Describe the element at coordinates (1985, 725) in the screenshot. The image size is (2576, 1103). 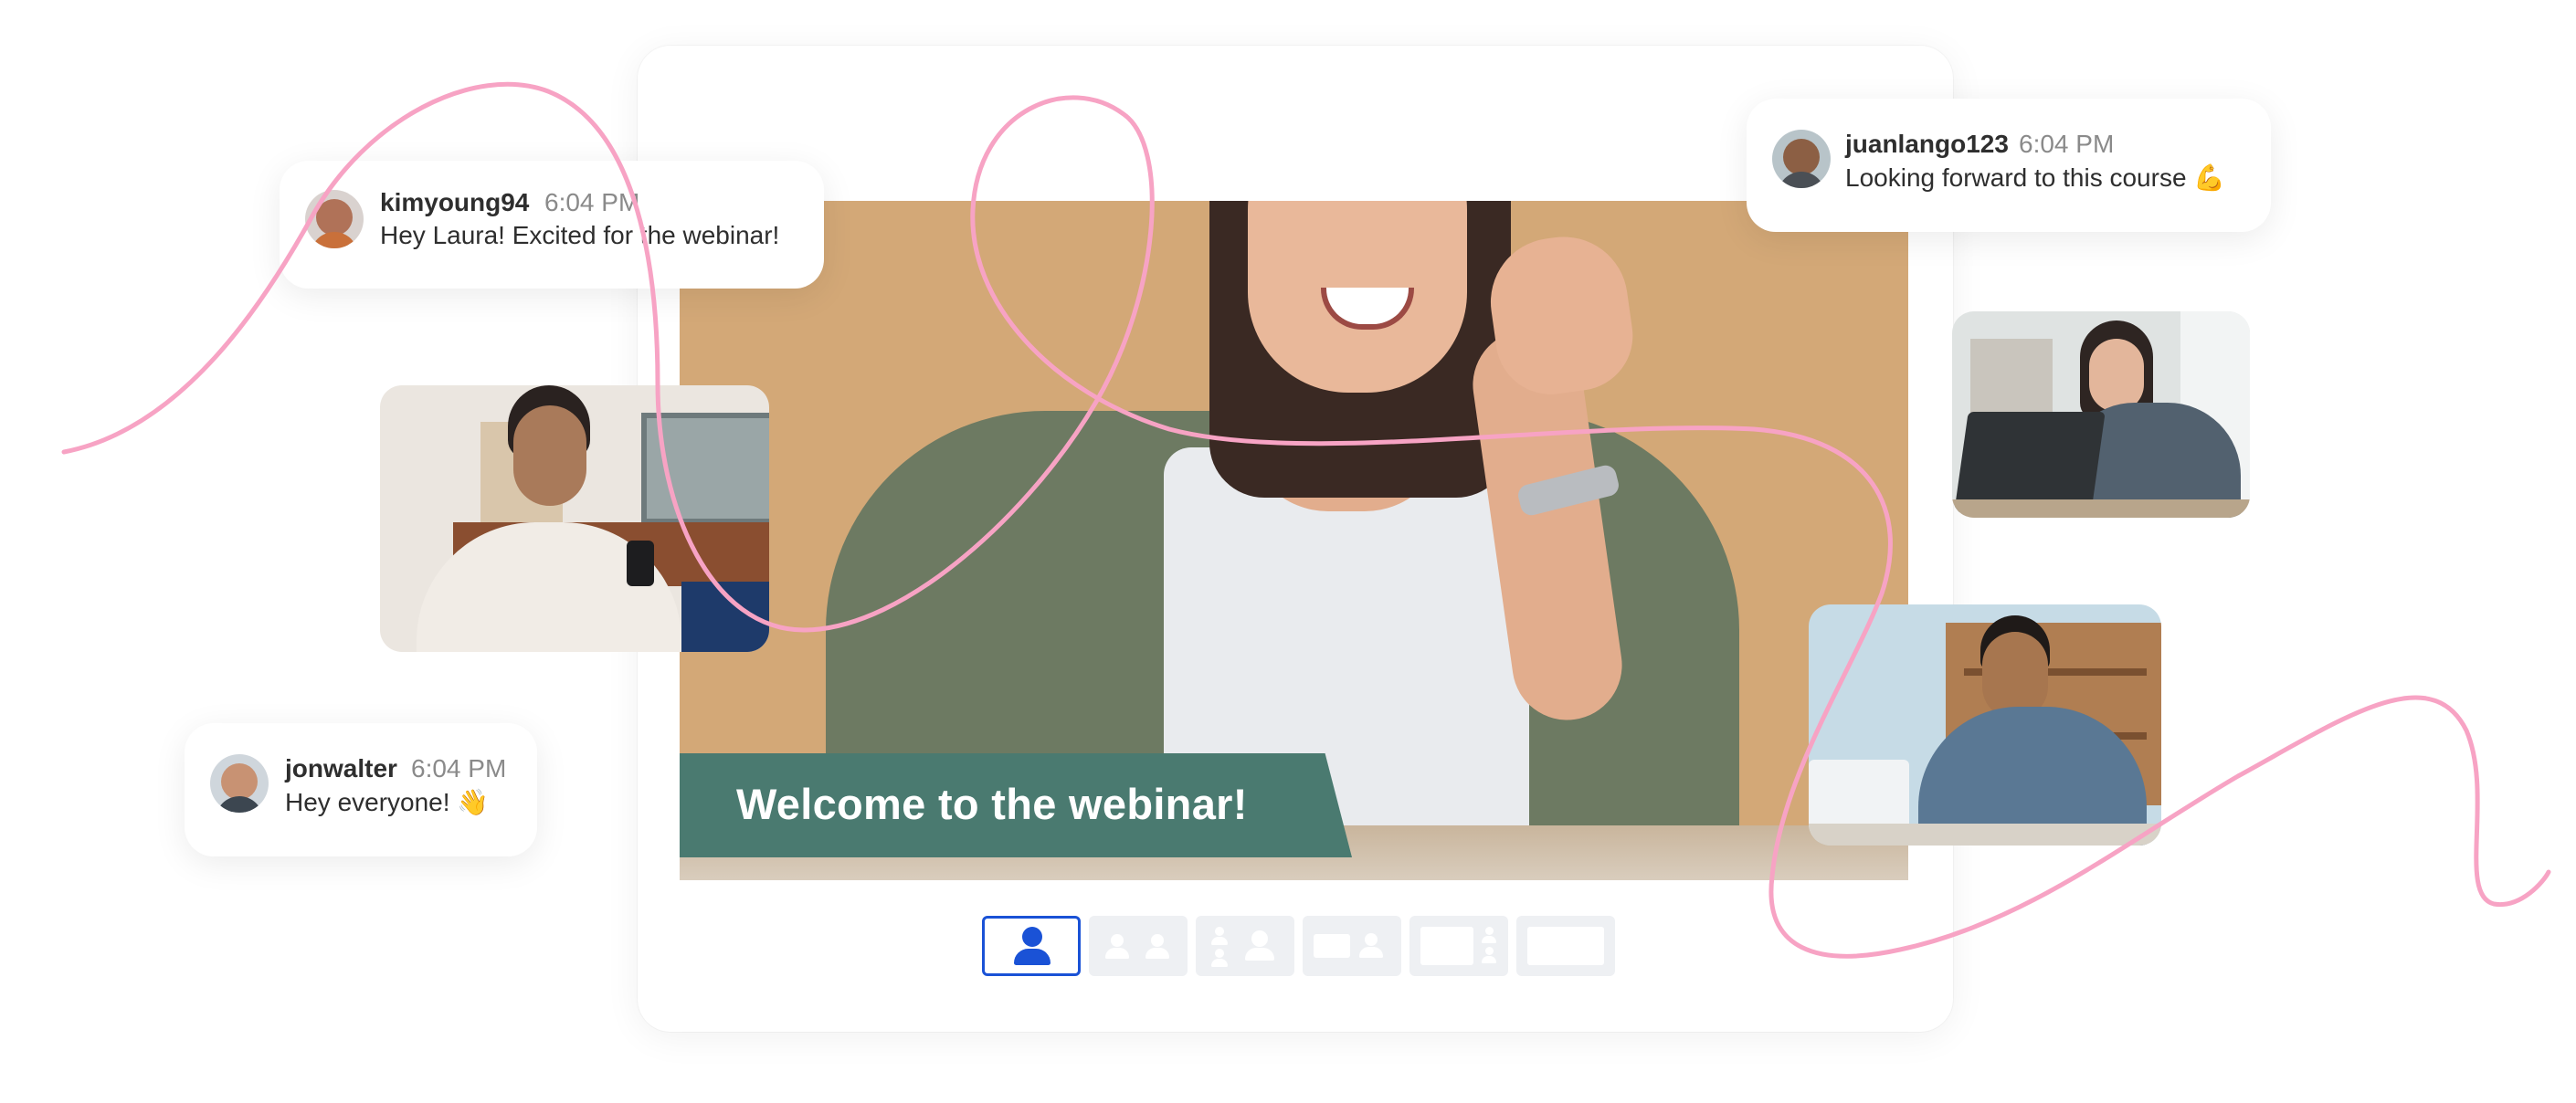
I see `participant-video-laptop-man` at that location.